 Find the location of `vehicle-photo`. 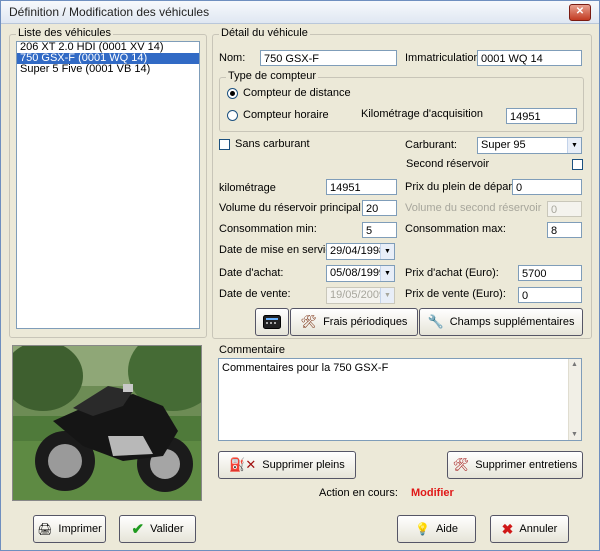

vehicle-photo is located at coordinates (107, 423).